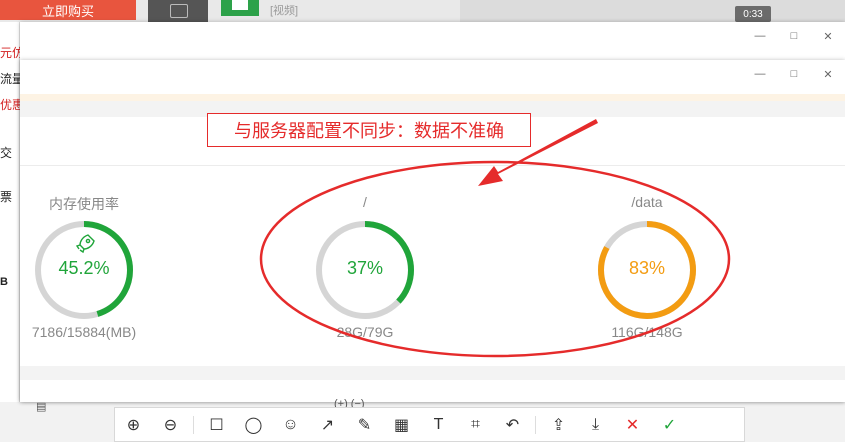 The image size is (845, 442). What do you see at coordinates (84, 332) in the screenshot?
I see `gauge-memory-foot: 7186/15884(MB)` at bounding box center [84, 332].